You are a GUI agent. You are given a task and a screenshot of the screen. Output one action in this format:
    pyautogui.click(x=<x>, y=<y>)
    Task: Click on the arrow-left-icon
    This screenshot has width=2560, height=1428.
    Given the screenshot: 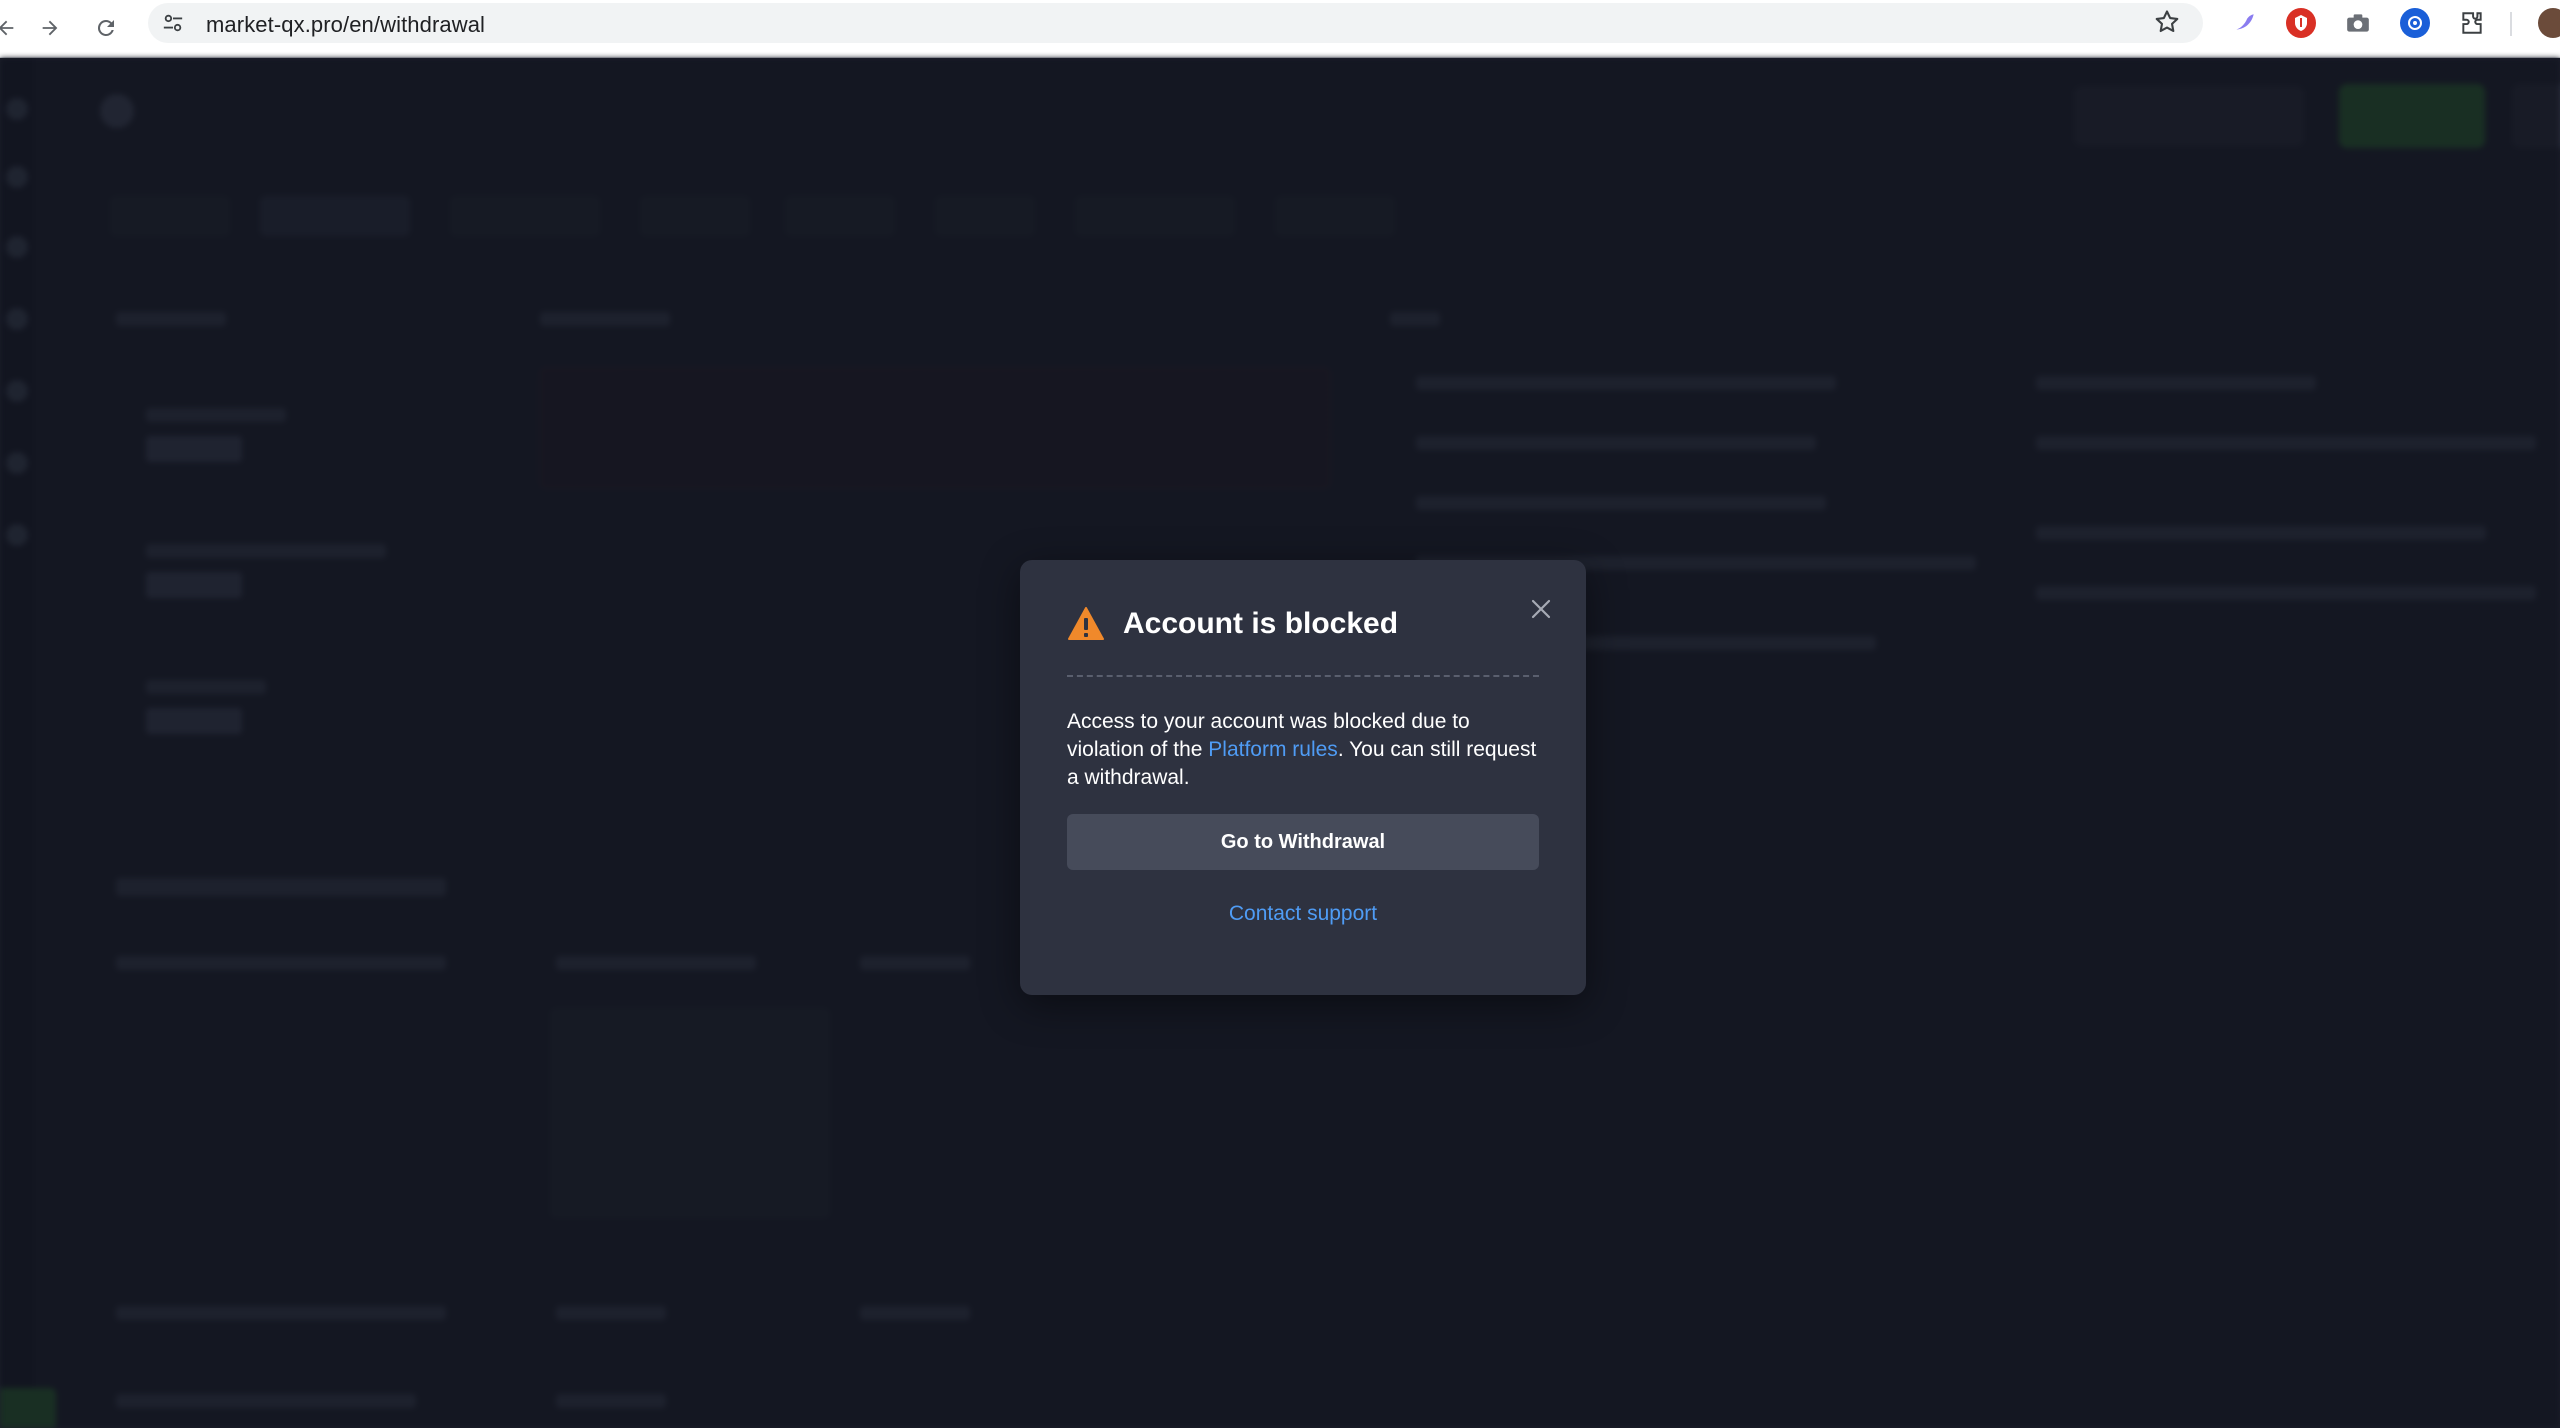 What is the action you would take?
    pyautogui.click(x=7, y=28)
    